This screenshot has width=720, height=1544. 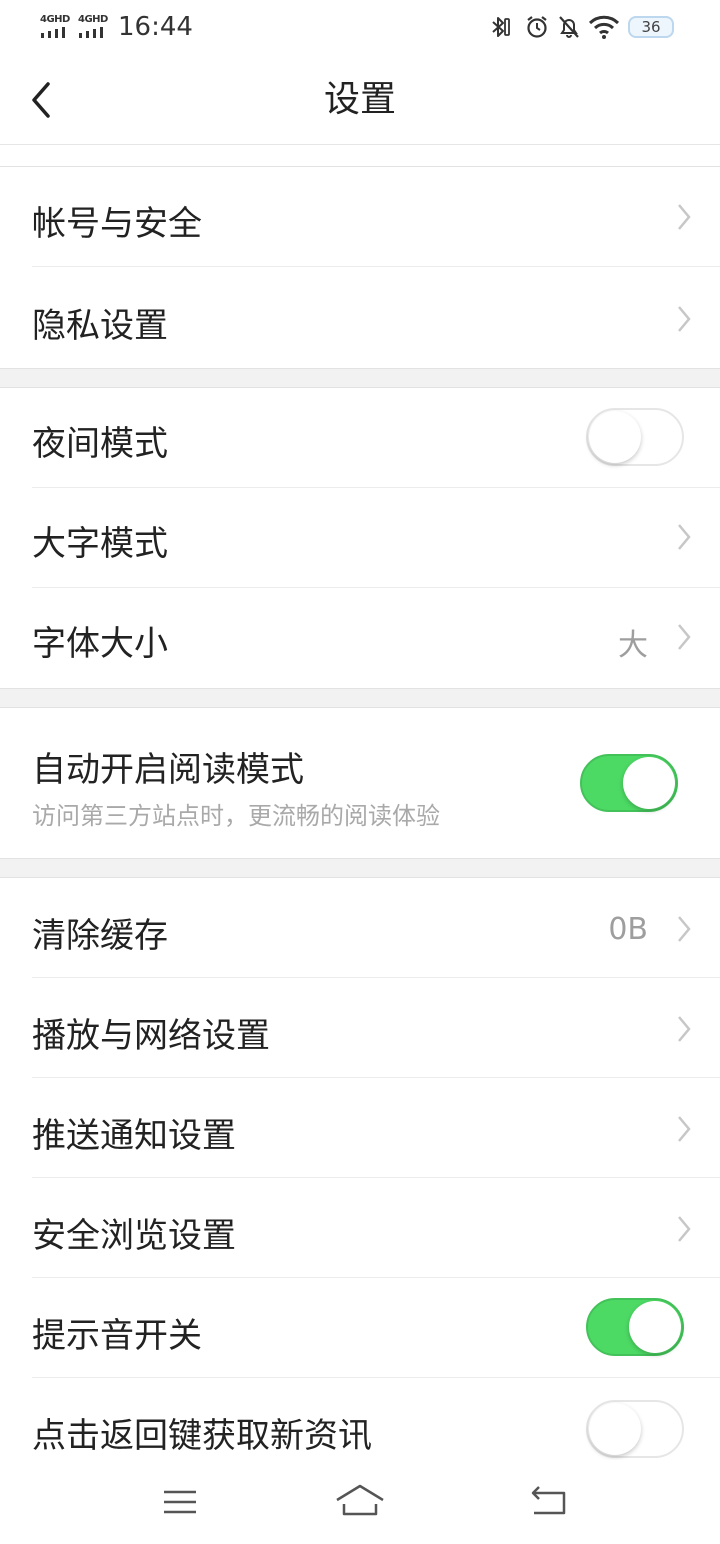 I want to click on return-icon, so click(x=548, y=1502).